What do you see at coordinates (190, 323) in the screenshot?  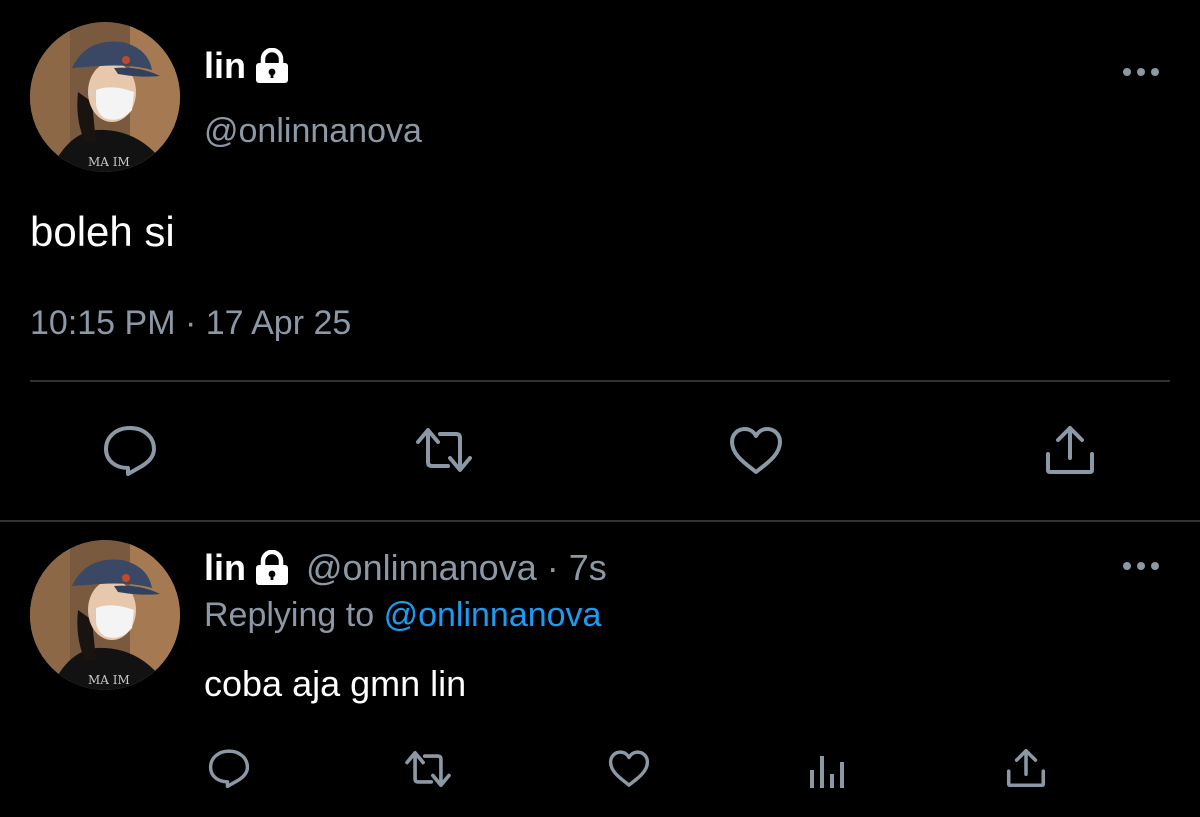 I see `tweet-timestamp: 10:15 PM · 17 Apr 25` at bounding box center [190, 323].